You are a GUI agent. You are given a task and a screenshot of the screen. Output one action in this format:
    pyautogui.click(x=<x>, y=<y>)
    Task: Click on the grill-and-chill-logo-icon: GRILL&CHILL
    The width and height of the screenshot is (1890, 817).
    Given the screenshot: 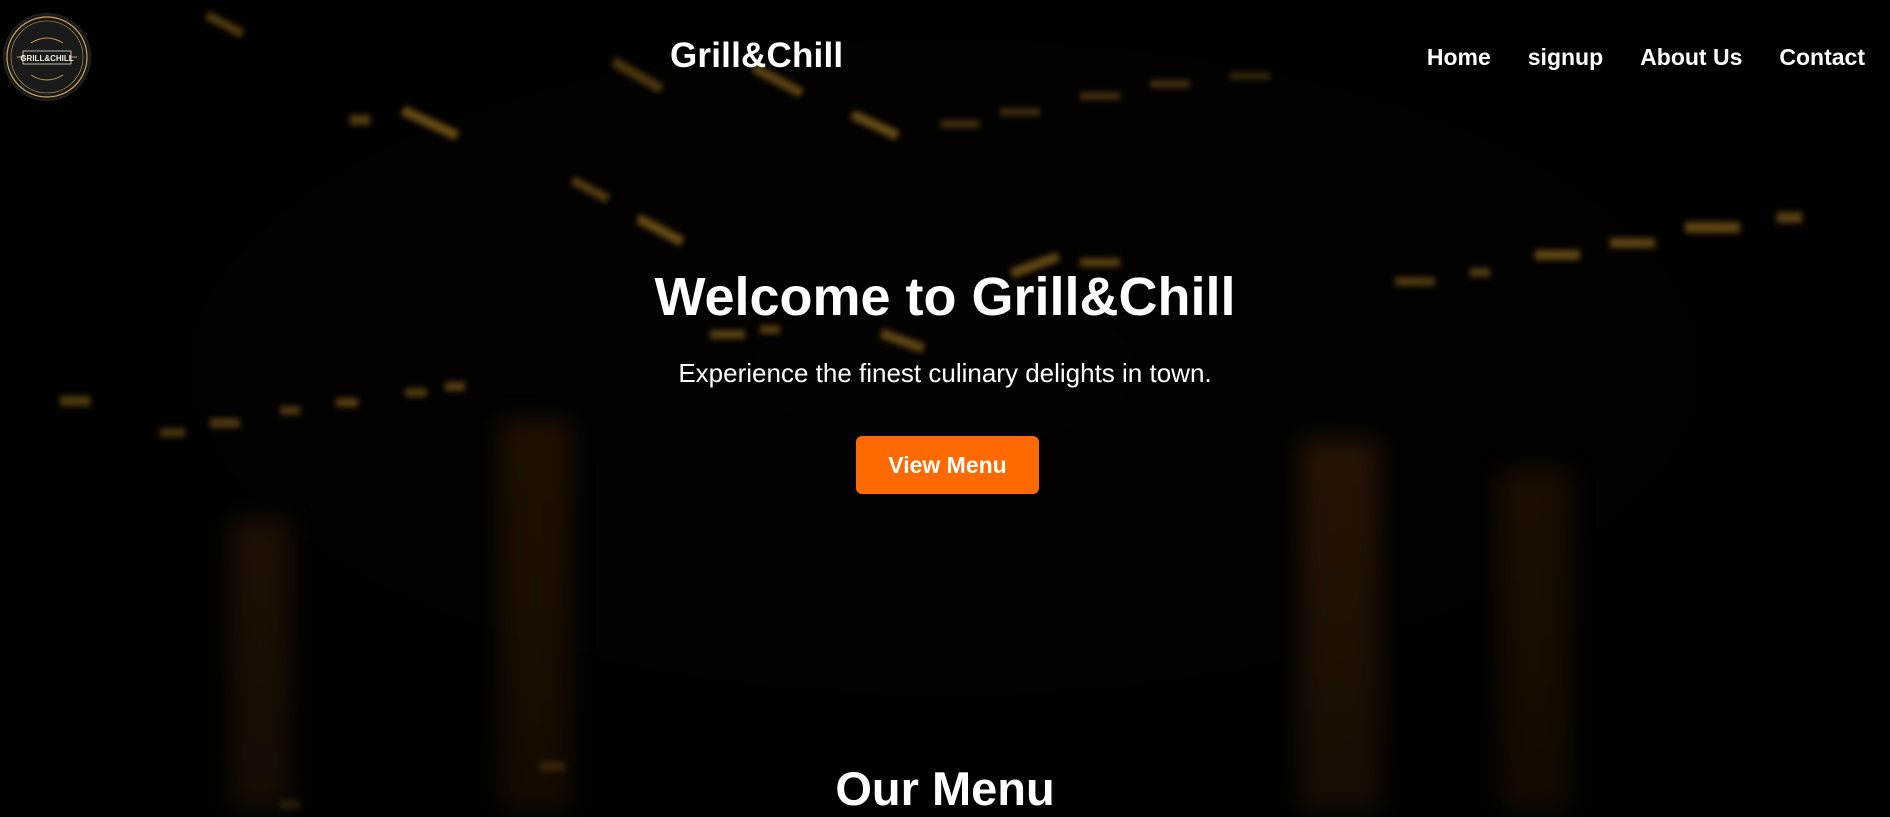 What is the action you would take?
    pyautogui.click(x=47, y=57)
    